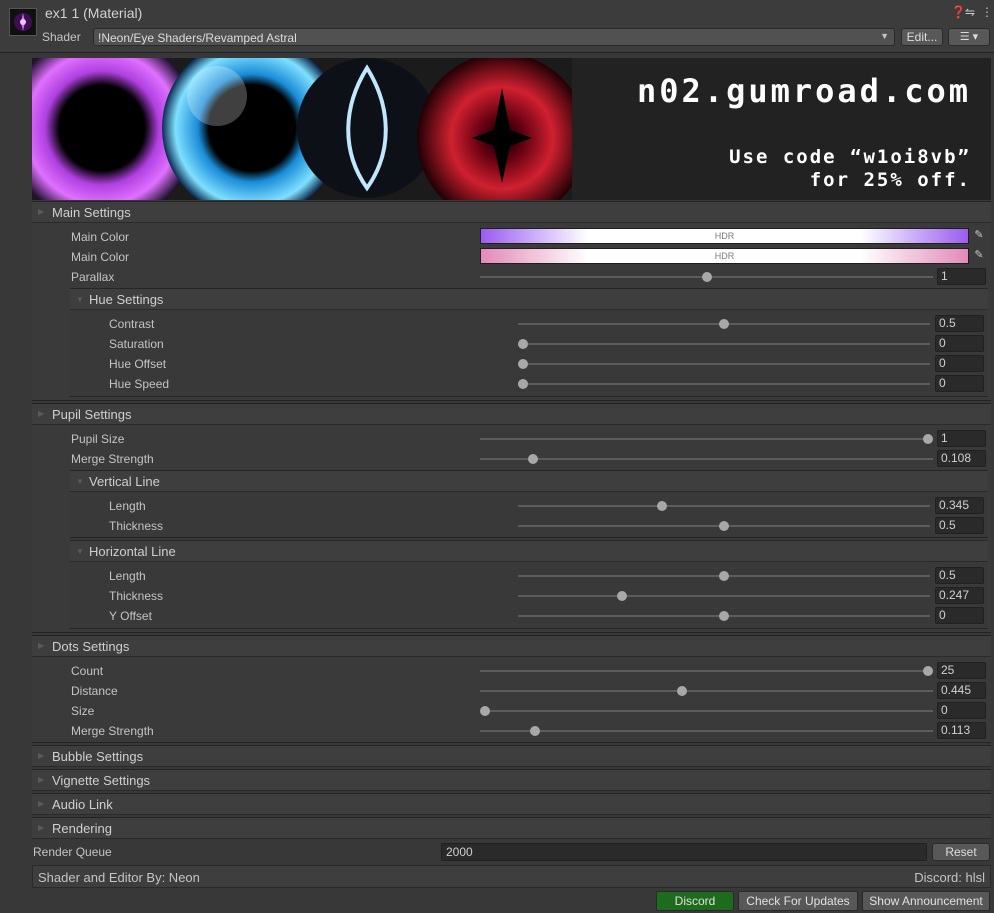 The image size is (994, 913). Describe the element at coordinates (511, 828) in the screenshot. I see `rendering-foldout: ▶ Rendering` at that location.